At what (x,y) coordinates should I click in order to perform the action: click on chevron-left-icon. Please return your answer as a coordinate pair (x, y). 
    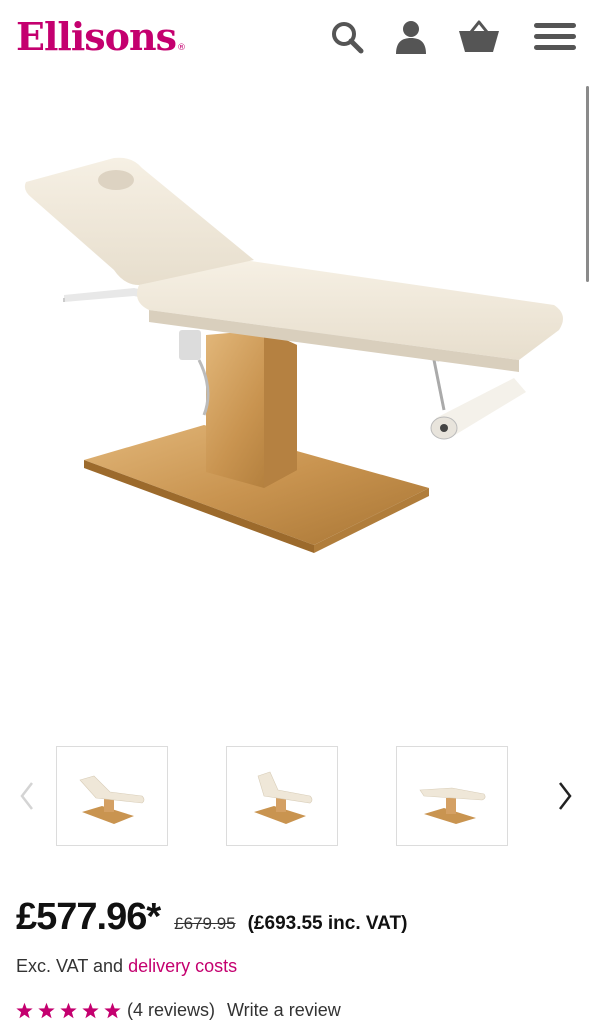
    Looking at the image, I should click on (26, 796).